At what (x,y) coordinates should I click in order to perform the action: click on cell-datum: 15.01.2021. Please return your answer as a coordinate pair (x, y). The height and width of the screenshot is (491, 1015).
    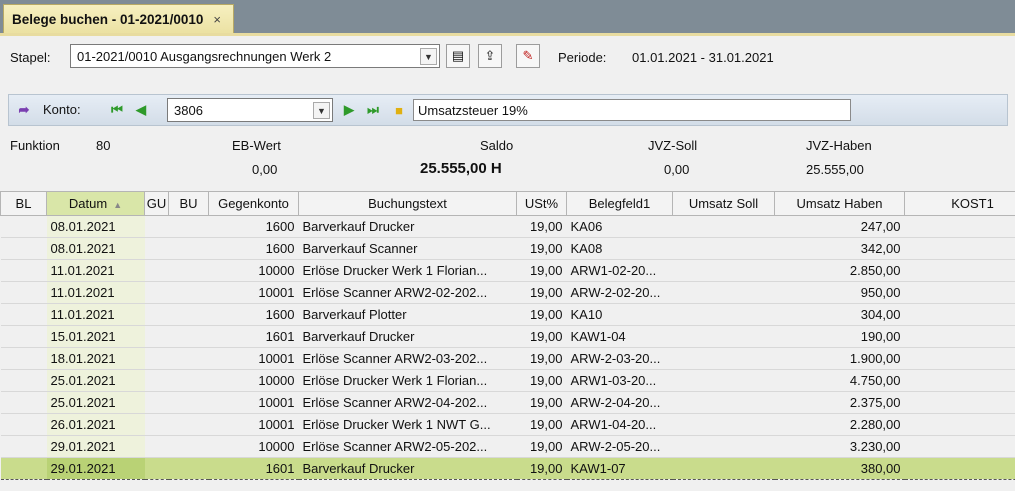
    Looking at the image, I should click on (95, 336).